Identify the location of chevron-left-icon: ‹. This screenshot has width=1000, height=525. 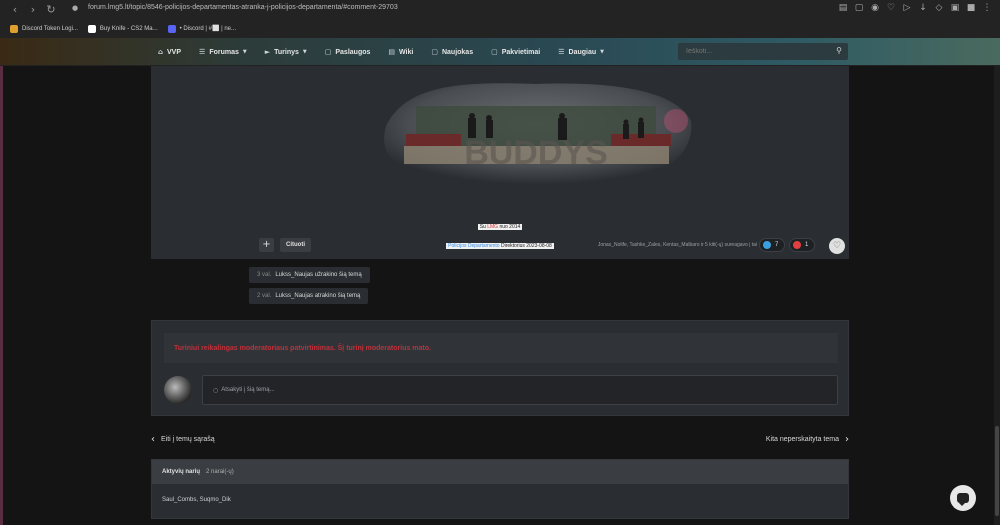
(153, 439).